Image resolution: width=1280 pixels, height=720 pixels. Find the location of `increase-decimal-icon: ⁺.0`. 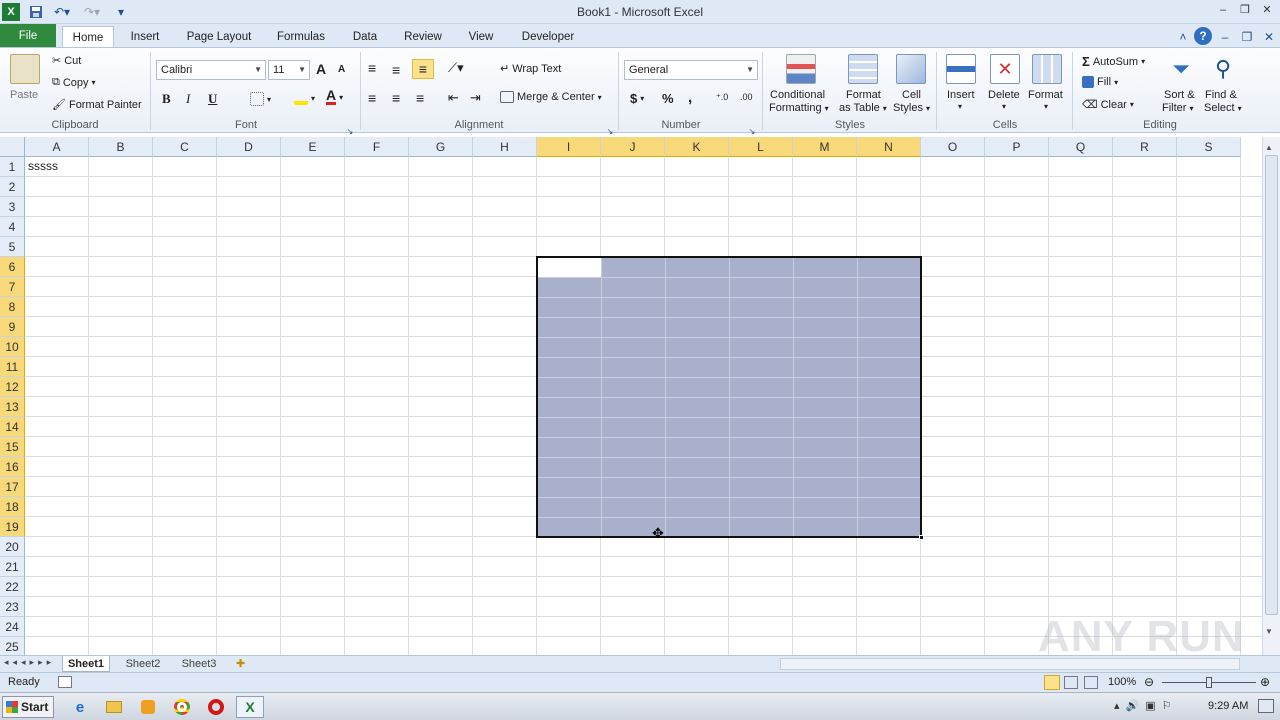

increase-decimal-icon: ⁺.0 is located at coordinates (722, 97).